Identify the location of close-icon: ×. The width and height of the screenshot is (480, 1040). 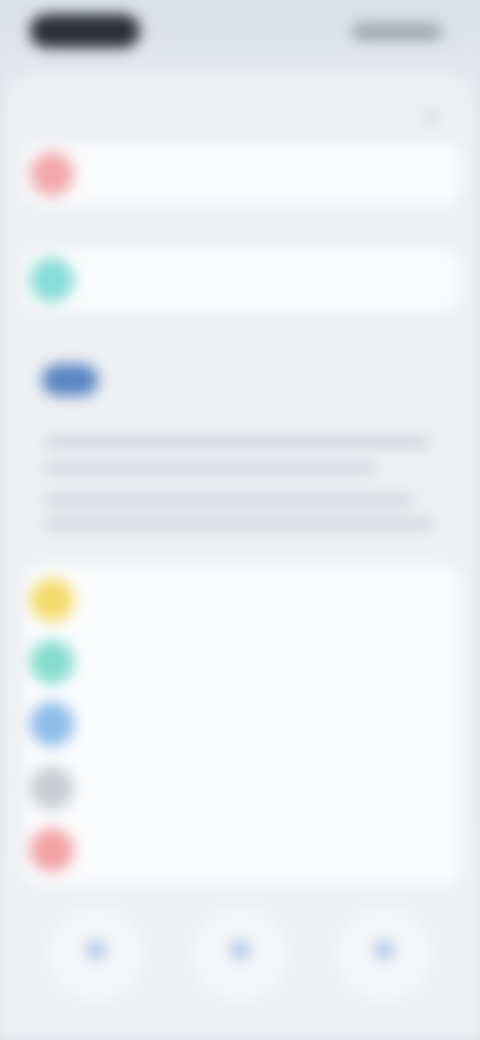
(431, 117).